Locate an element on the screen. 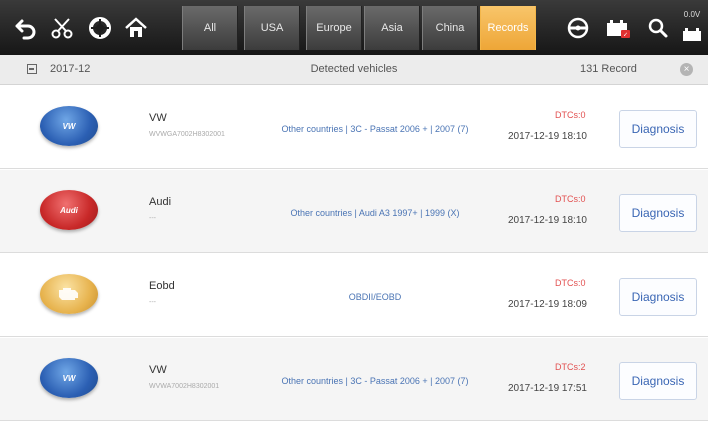 The width and height of the screenshot is (708, 421). lifebuoy-icon is located at coordinates (100, 28).